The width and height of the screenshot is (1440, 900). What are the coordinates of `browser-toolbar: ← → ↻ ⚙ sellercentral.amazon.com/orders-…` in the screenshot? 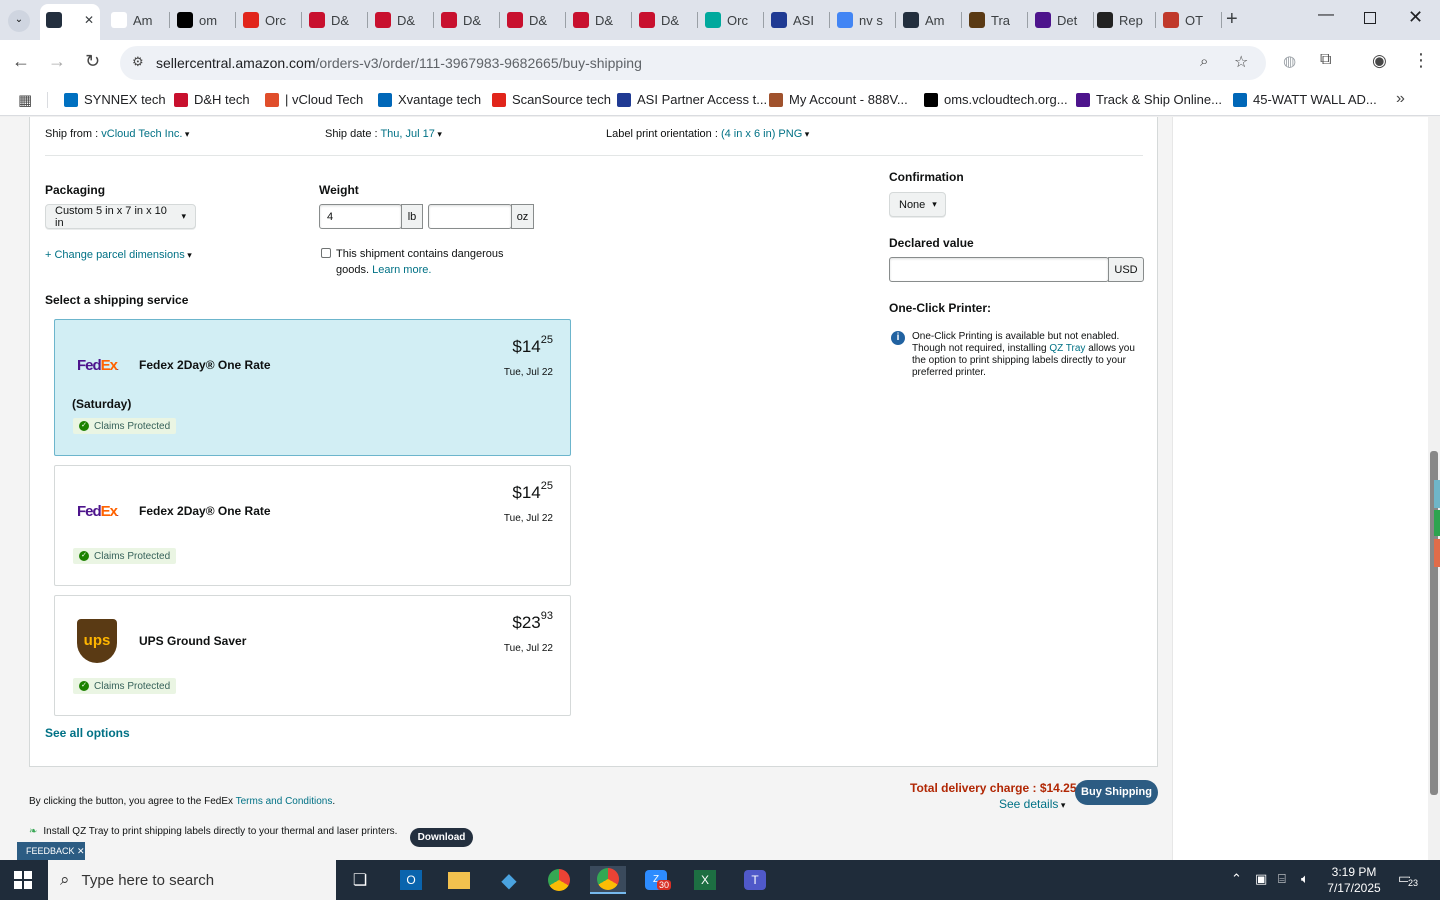 It's located at (720, 62).